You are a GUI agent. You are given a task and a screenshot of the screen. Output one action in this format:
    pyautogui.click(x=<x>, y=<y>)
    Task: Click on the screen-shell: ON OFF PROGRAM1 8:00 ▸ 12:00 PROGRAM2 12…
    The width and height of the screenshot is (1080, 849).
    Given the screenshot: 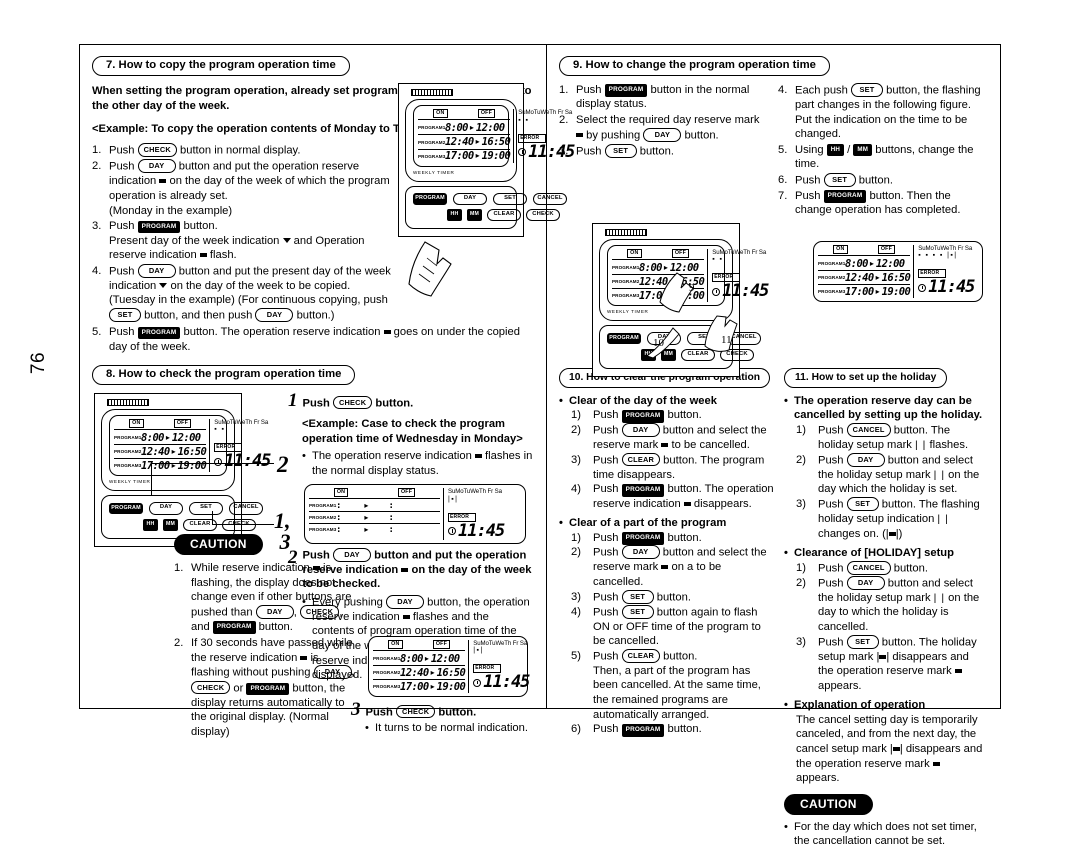 What is the action you would take?
    pyautogui.click(x=186, y=450)
    